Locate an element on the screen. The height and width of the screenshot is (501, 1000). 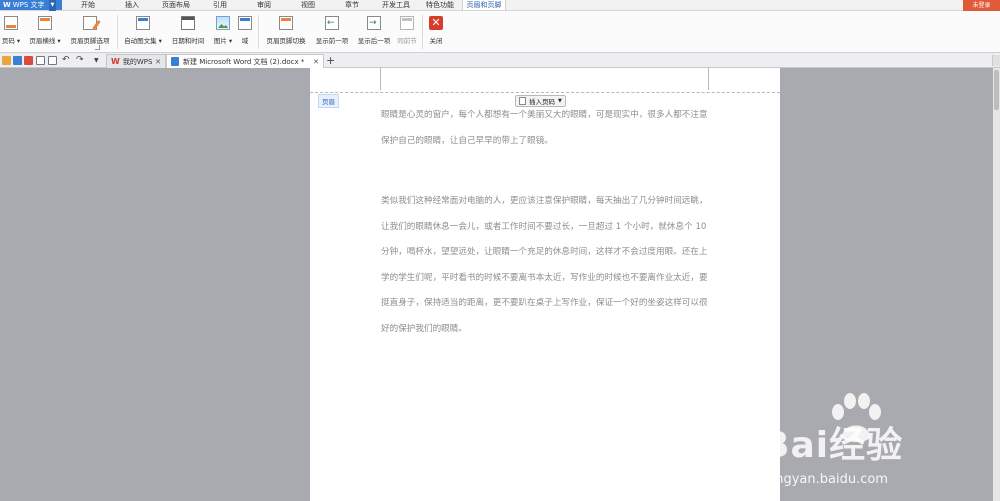
show-next-button: 显示后一项 is located at coordinates (374, 32).